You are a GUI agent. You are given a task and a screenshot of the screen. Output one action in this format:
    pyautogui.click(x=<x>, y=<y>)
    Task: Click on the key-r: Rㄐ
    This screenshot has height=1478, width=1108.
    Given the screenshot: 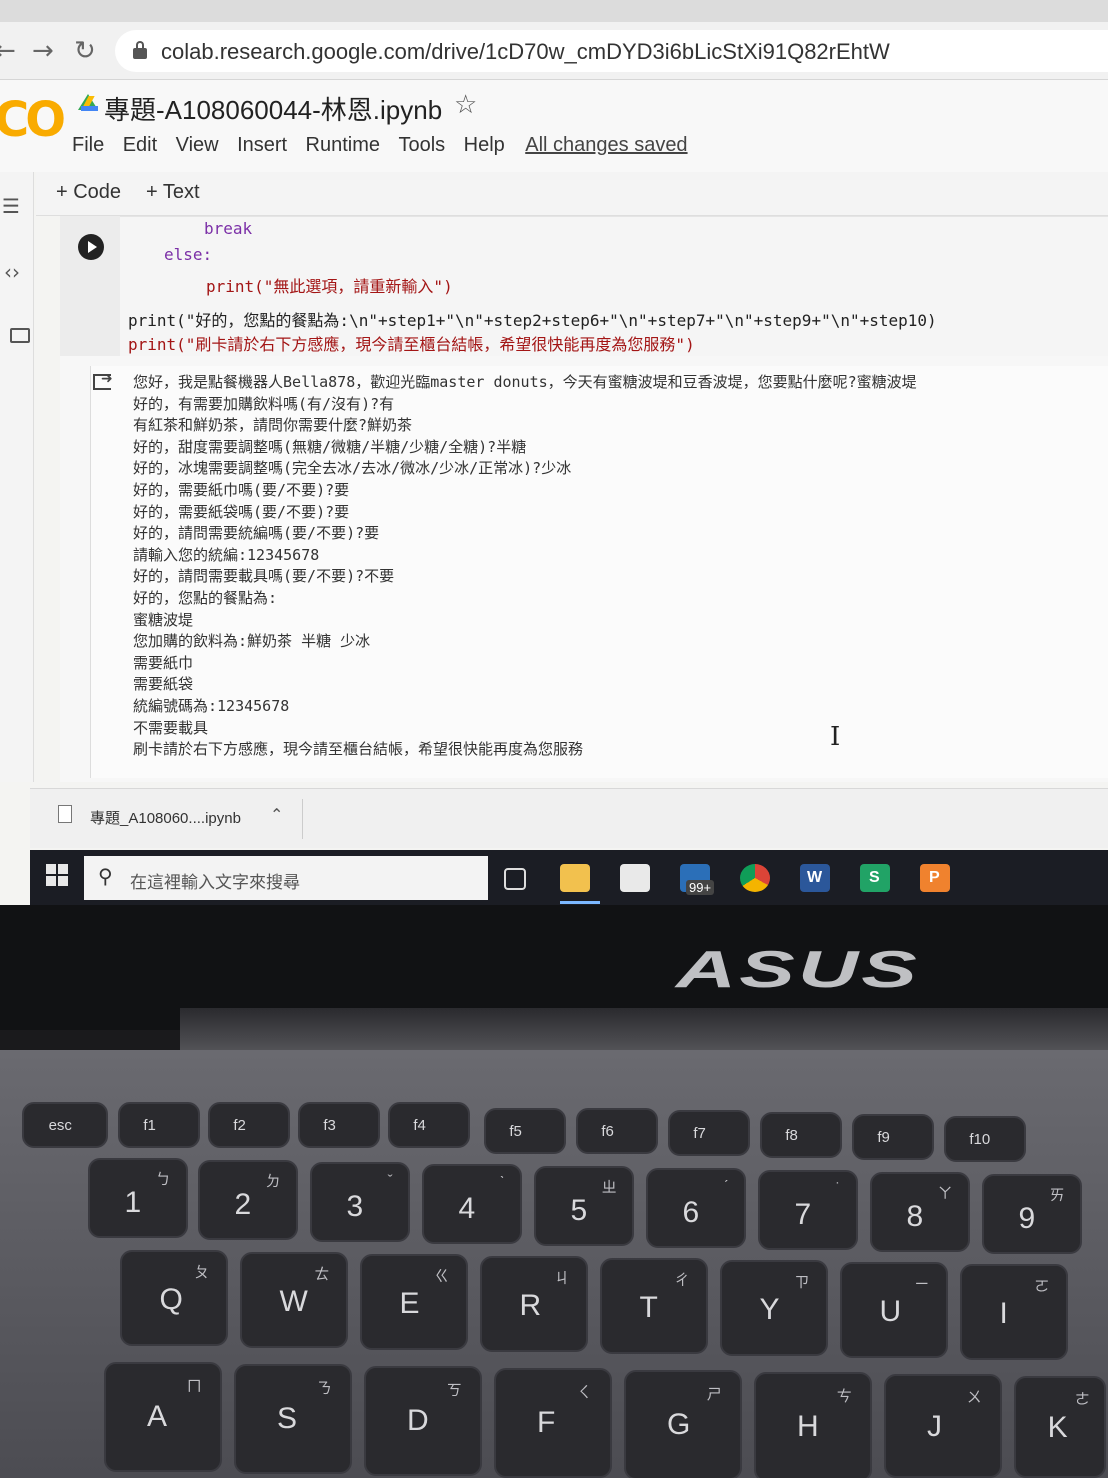 What is the action you would take?
    pyautogui.click(x=534, y=1304)
    